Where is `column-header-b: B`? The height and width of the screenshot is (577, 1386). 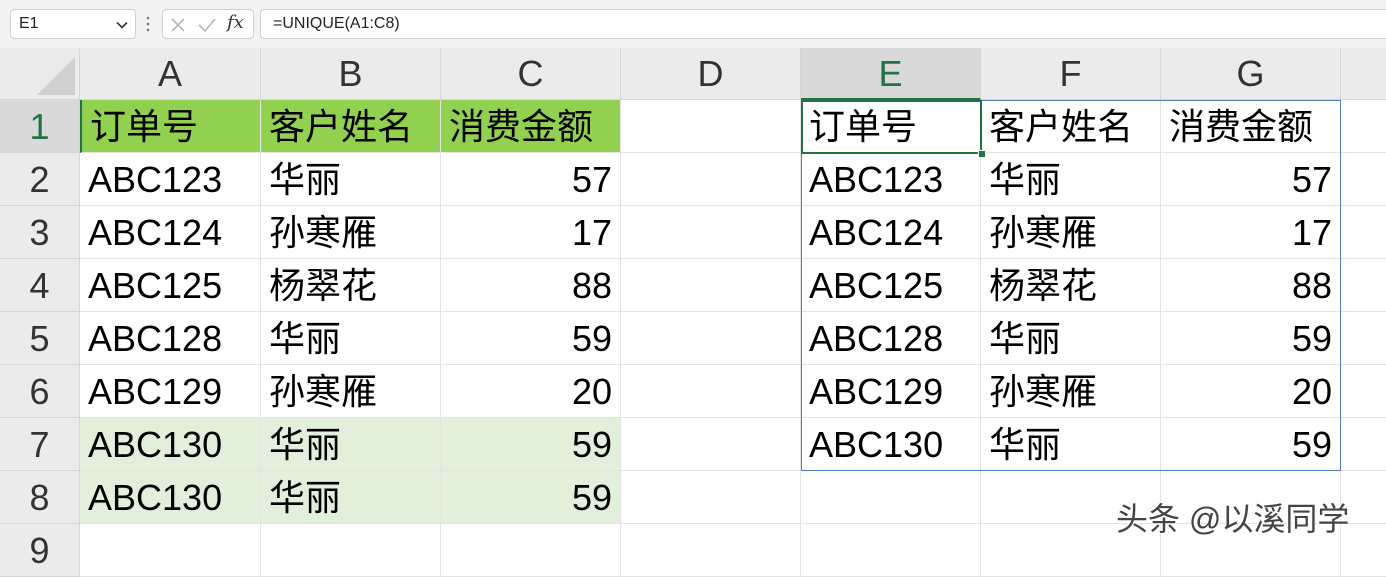
column-header-b: B is located at coordinates (351, 74).